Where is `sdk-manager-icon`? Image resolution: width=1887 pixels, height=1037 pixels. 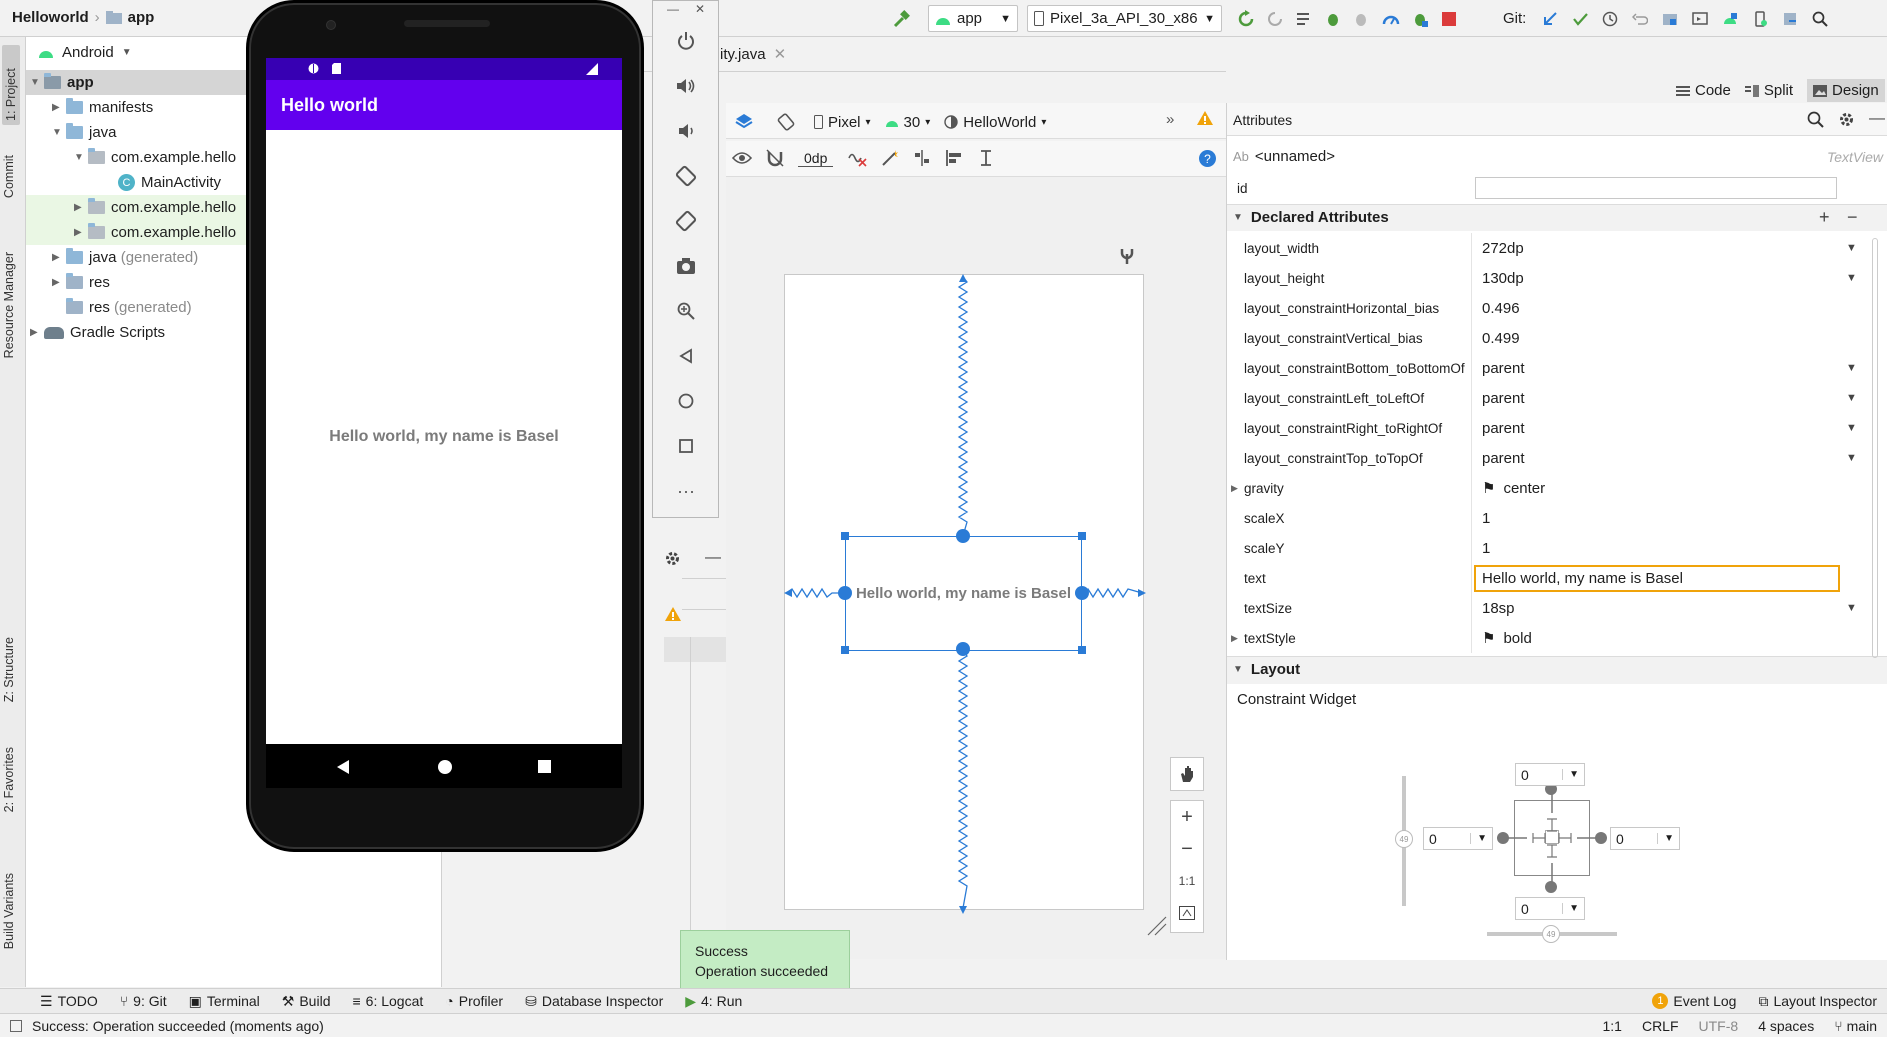 sdk-manager-icon is located at coordinates (1730, 19).